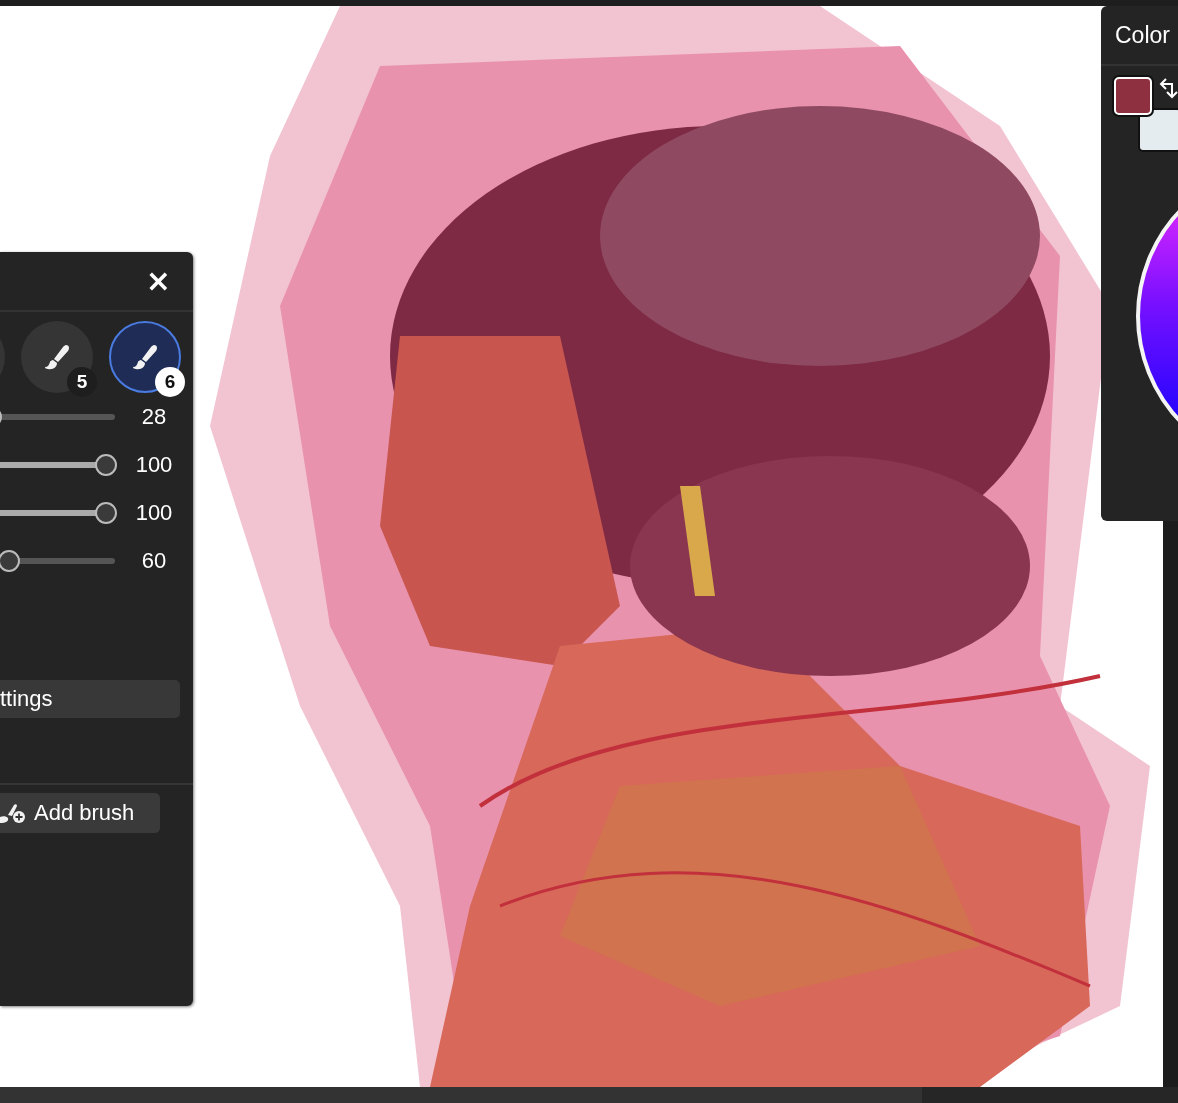  Describe the element at coordinates (158, 281) in the screenshot. I see `close-button: ×` at that location.